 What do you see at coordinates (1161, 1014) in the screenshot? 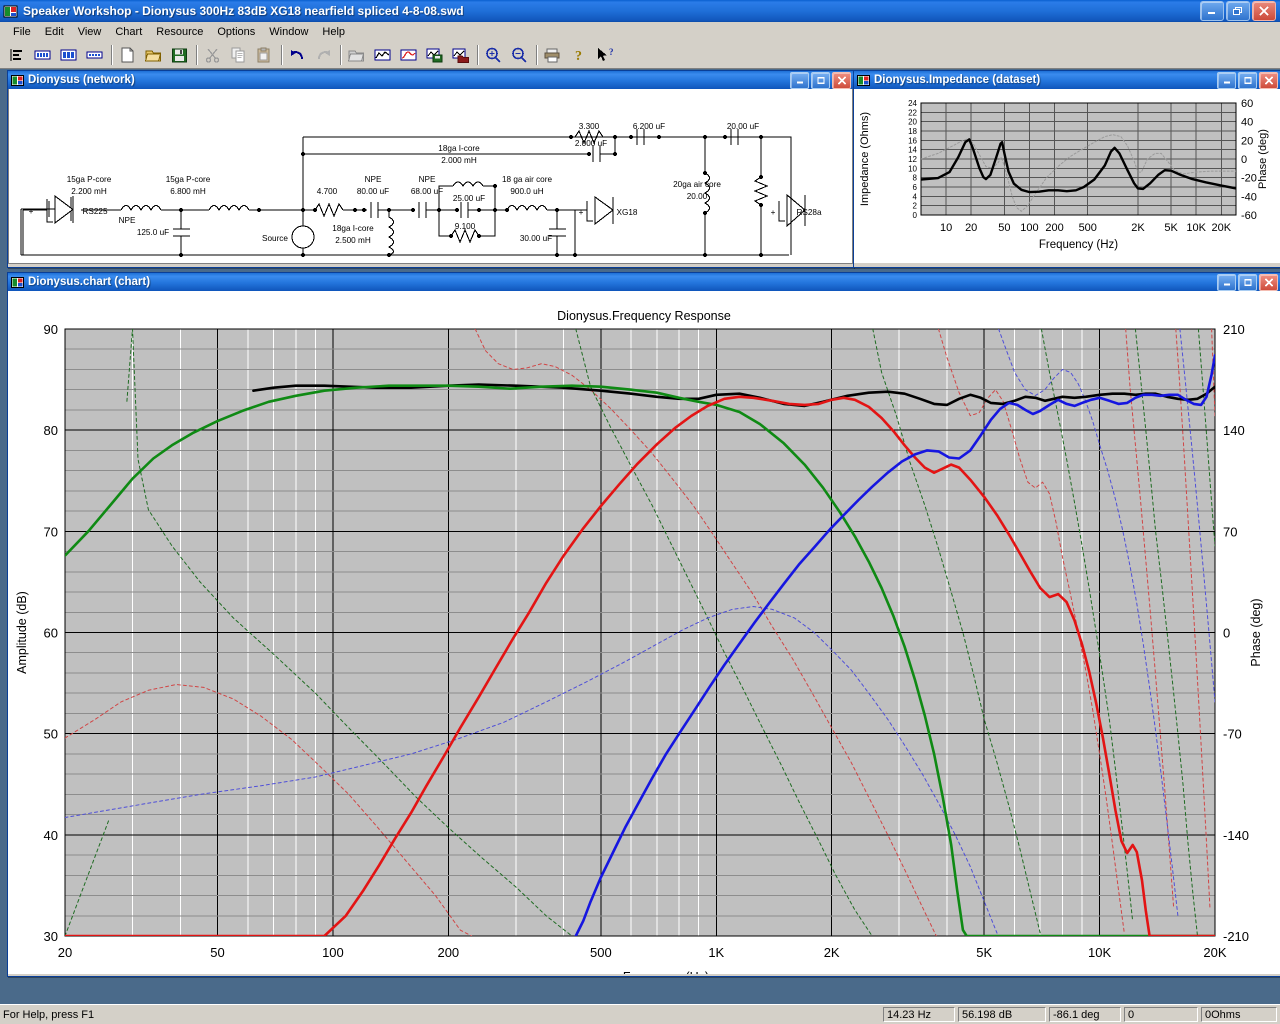
I see `status-value: 0` at bounding box center [1161, 1014].